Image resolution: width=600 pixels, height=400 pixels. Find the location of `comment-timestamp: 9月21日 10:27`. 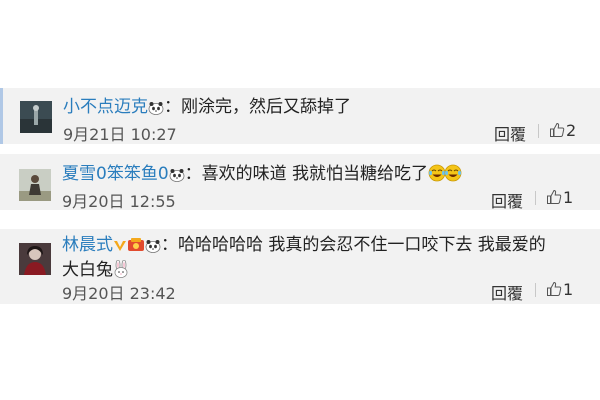

comment-timestamp: 9月21日 10:27 is located at coordinates (120, 134).